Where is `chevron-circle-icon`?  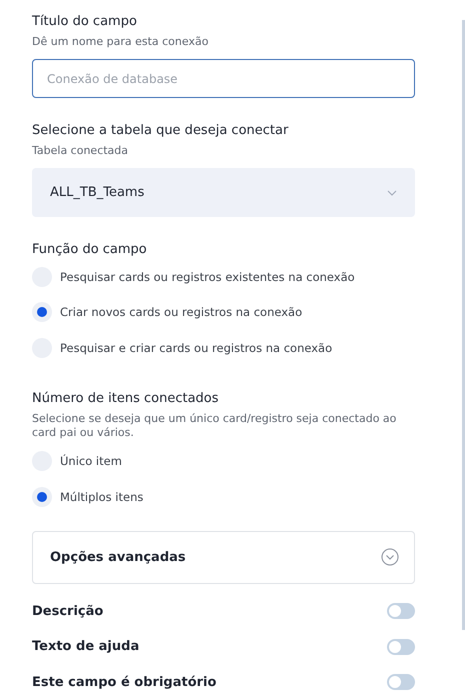 chevron-circle-icon is located at coordinates (390, 557).